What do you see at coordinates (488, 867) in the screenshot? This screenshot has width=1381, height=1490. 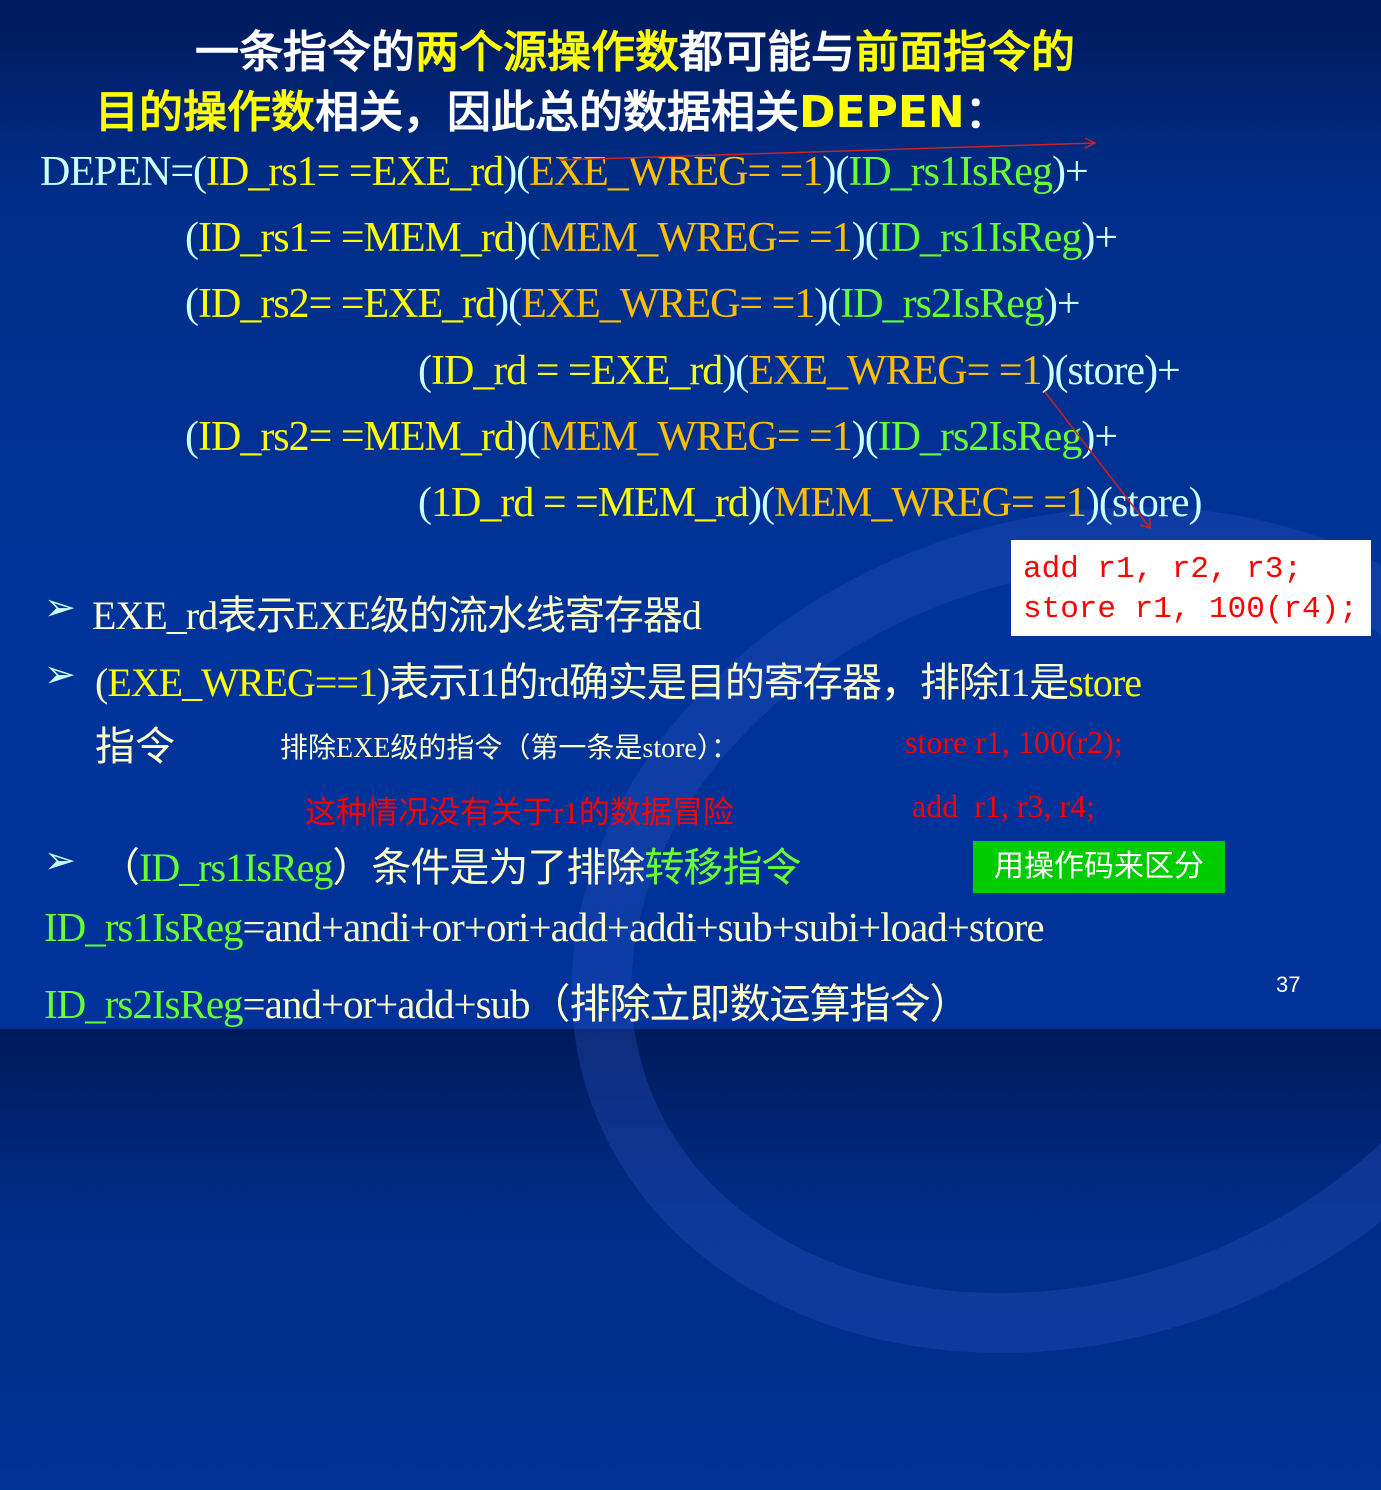 I see `text-segment: ）条件是为了排除` at bounding box center [488, 867].